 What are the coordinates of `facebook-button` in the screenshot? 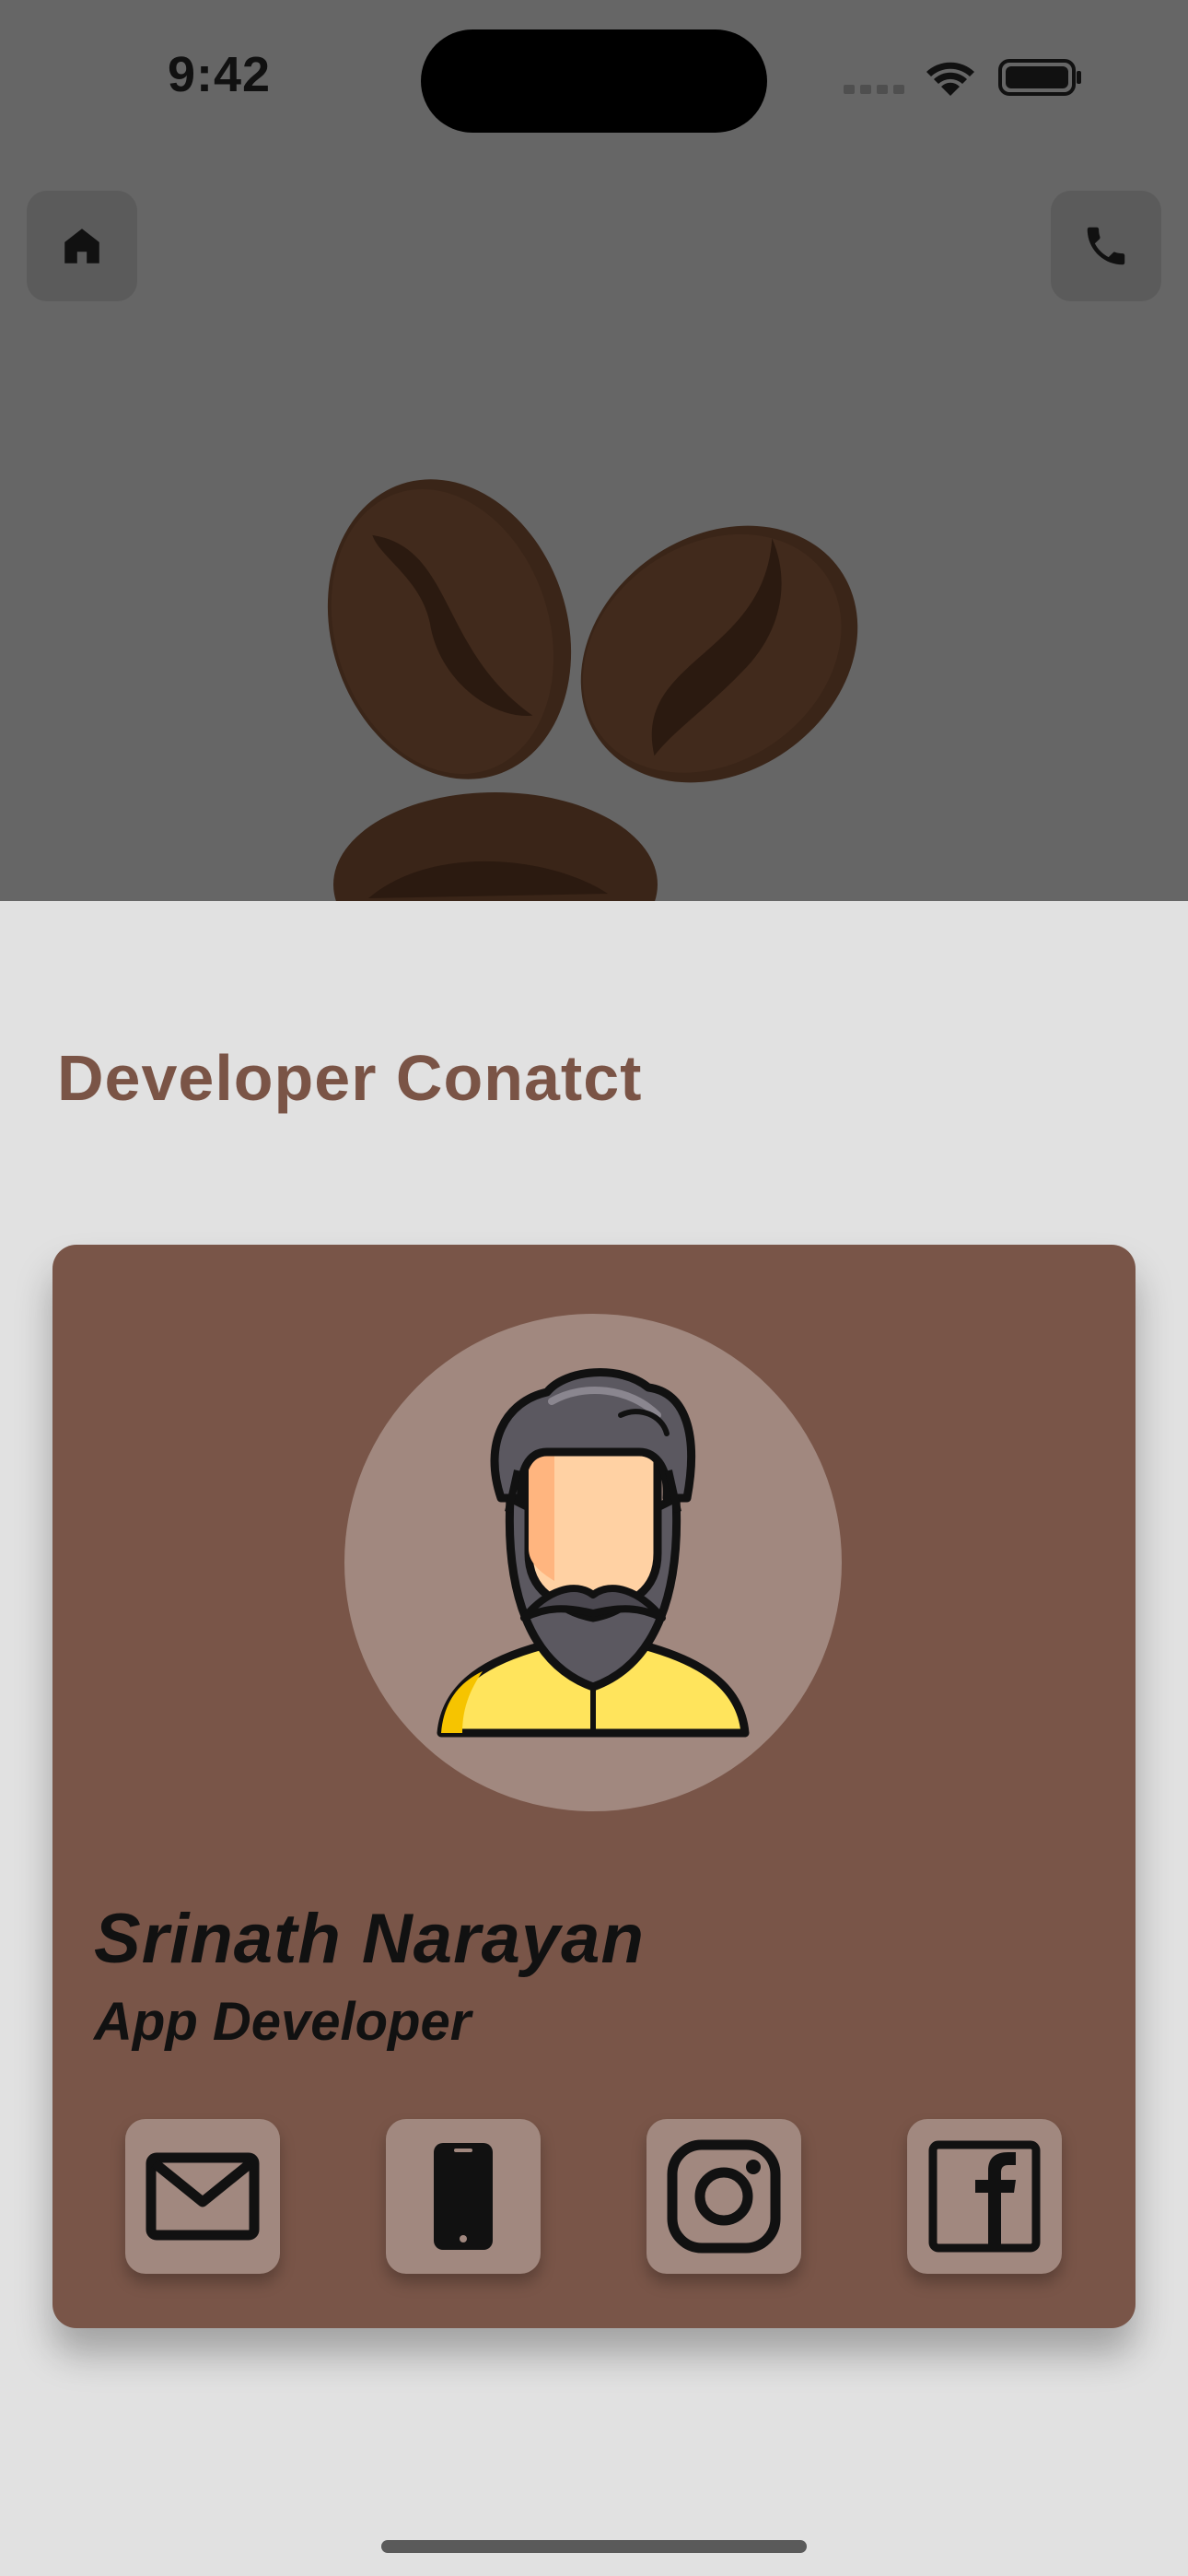 It's located at (985, 2196).